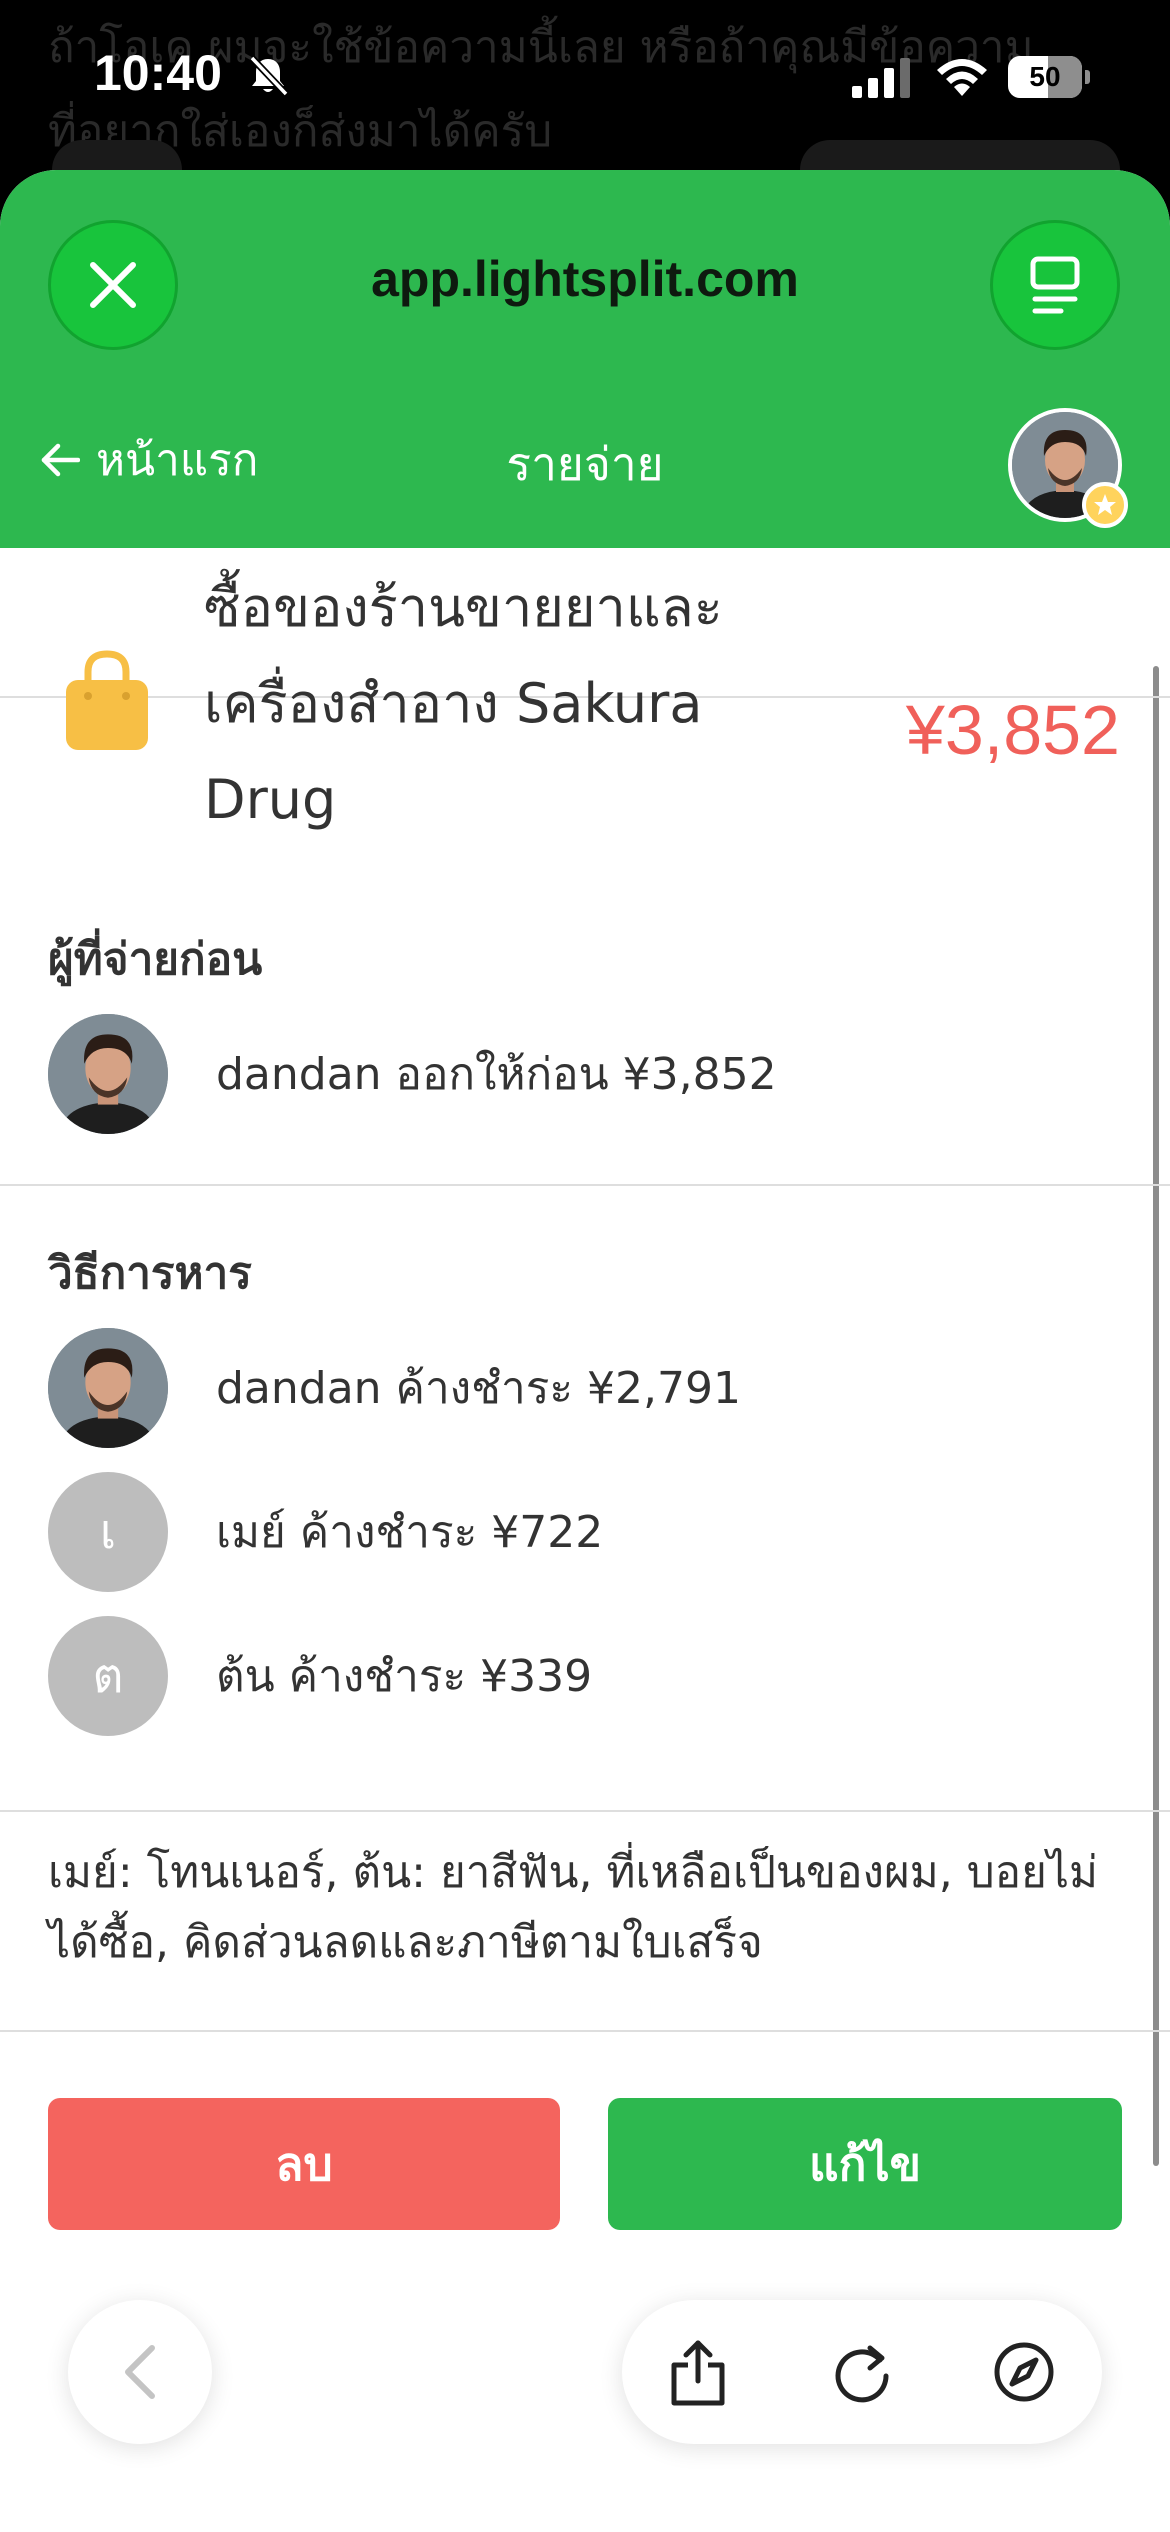 The width and height of the screenshot is (1170, 2532). I want to click on compass-button, so click(1024, 2372).